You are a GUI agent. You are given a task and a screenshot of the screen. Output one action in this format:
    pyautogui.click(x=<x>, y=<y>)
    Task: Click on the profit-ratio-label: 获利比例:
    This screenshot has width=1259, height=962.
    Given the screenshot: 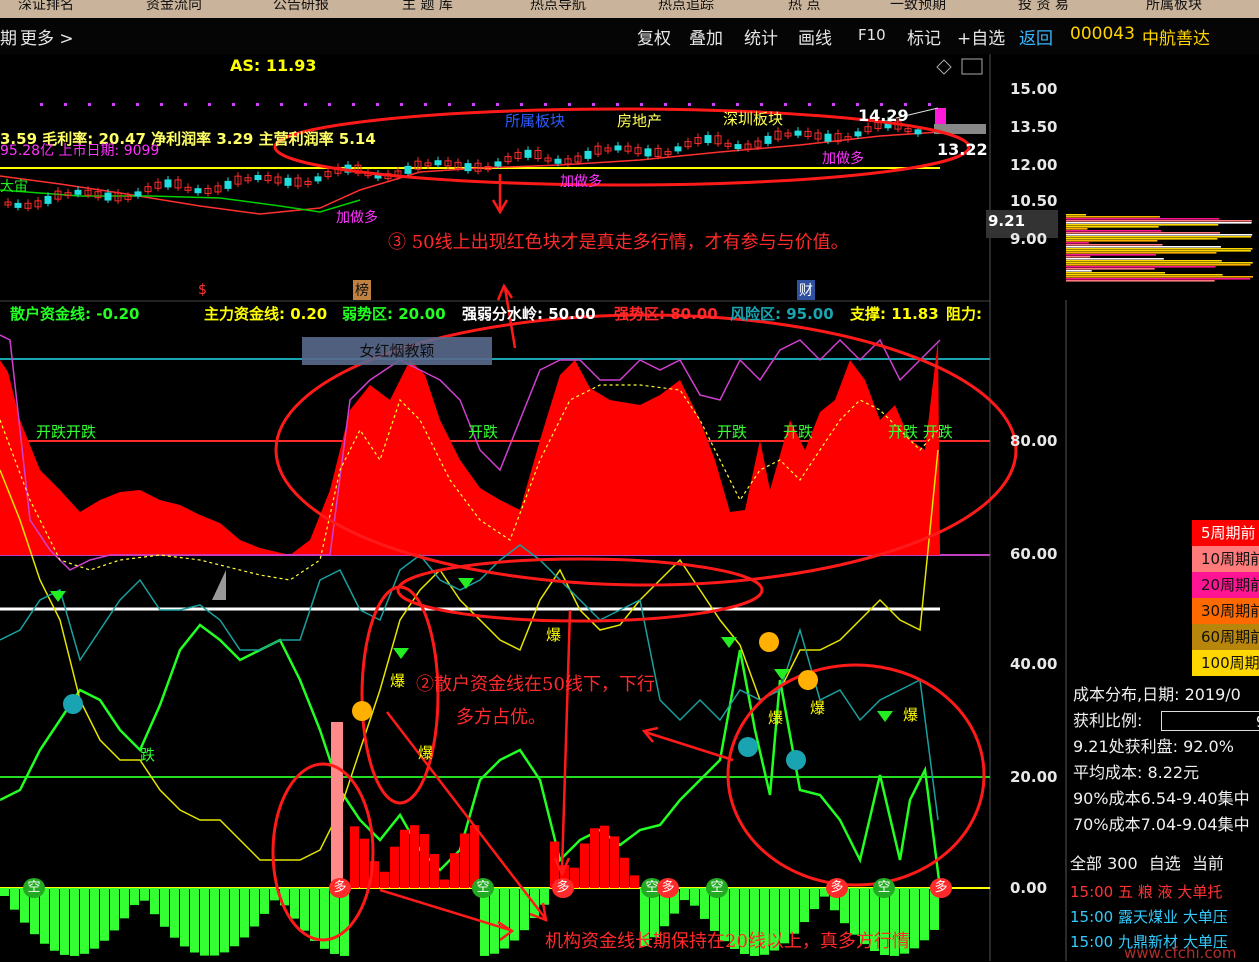 What is the action you would take?
    pyautogui.click(x=1108, y=720)
    